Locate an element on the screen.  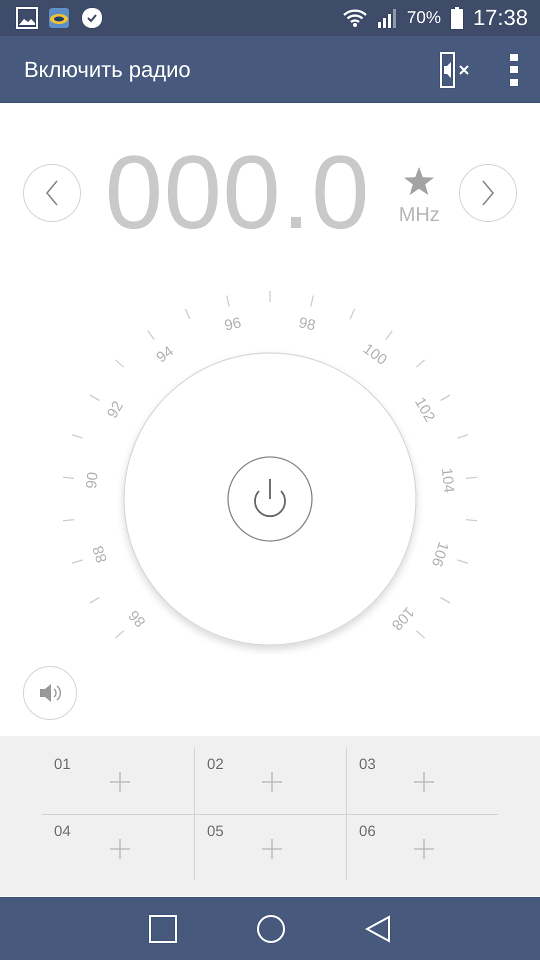
preset-slot: 03 is located at coordinates (422, 781).